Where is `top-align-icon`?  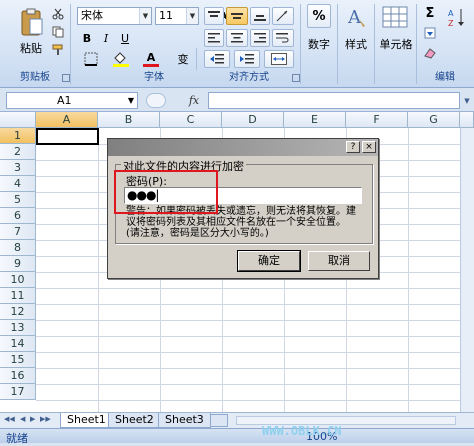
top-align-icon is located at coordinates (214, 14).